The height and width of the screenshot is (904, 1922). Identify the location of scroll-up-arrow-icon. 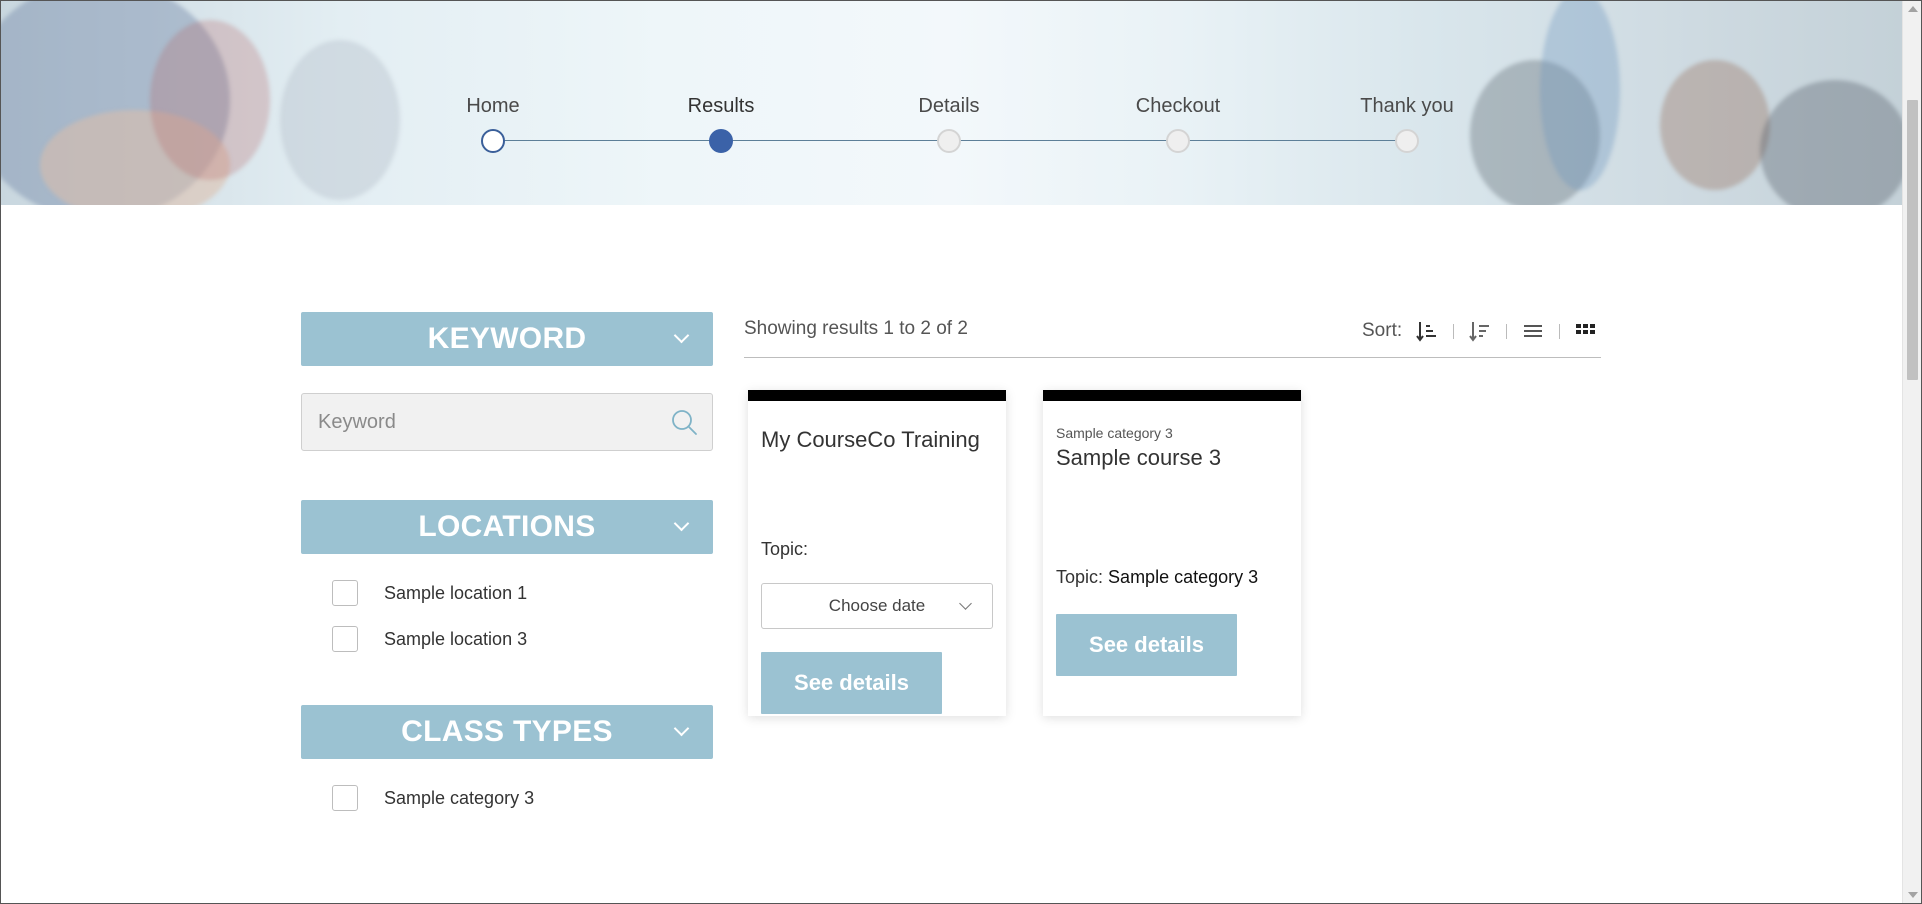
(1913, 9).